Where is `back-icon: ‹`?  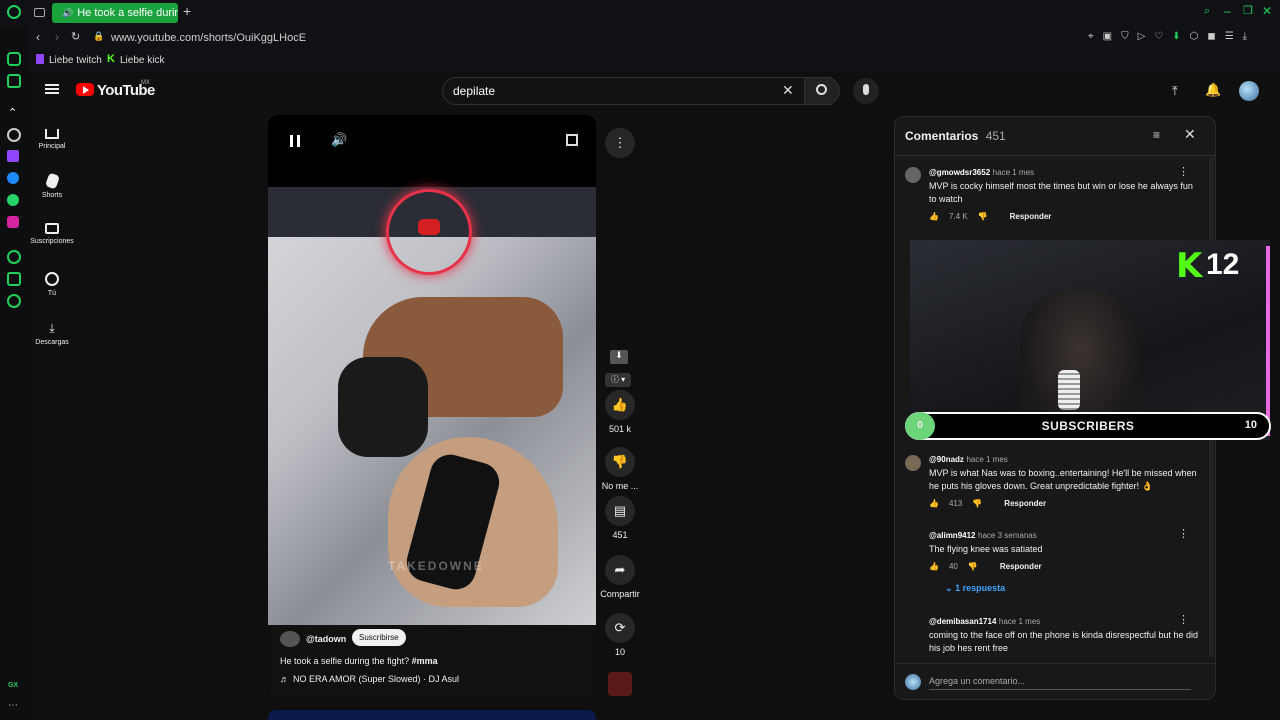
back-icon: ‹ is located at coordinates (38, 37).